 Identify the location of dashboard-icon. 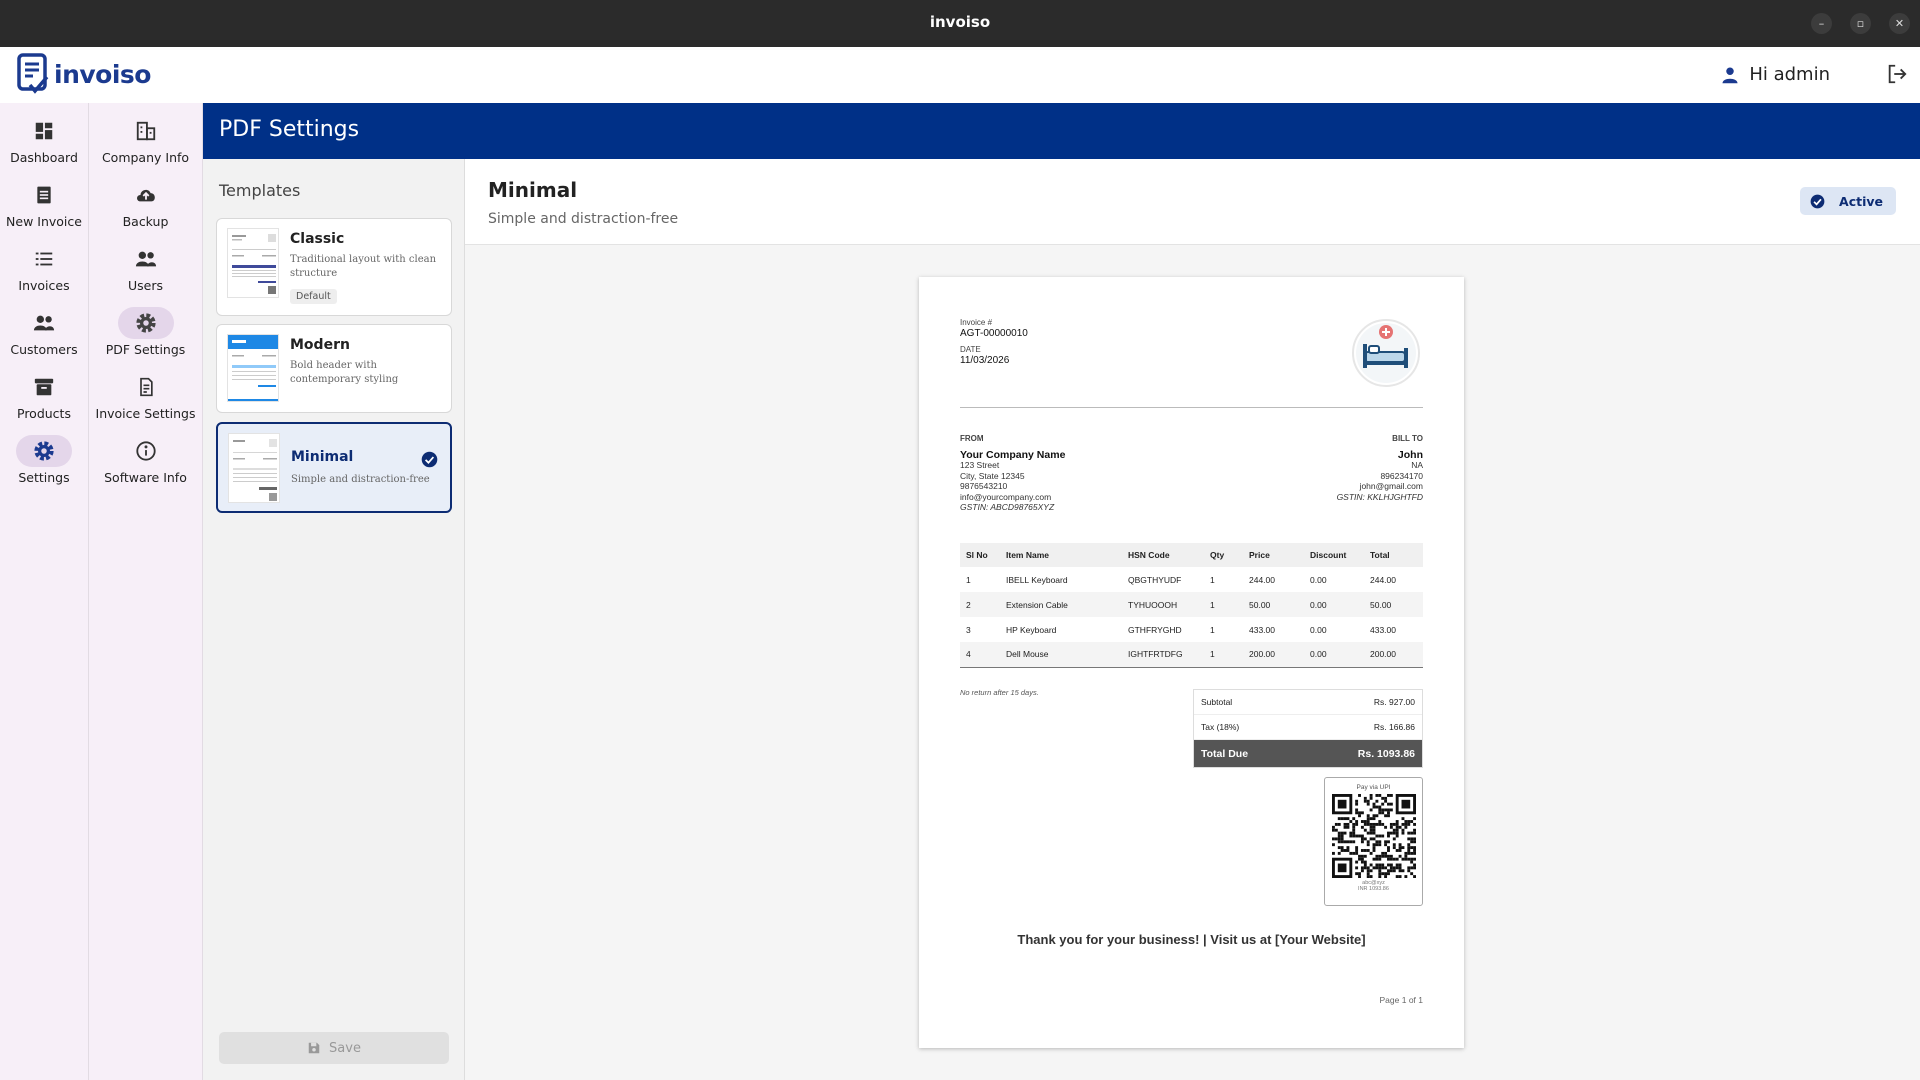
(44, 131).